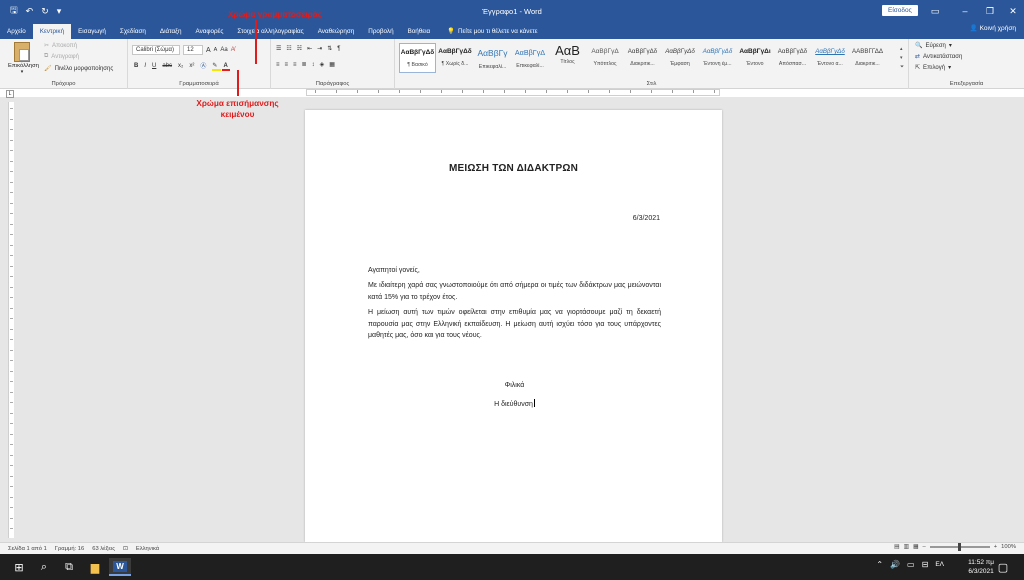  I want to click on undo-icon: ↶, so click(30, 11).